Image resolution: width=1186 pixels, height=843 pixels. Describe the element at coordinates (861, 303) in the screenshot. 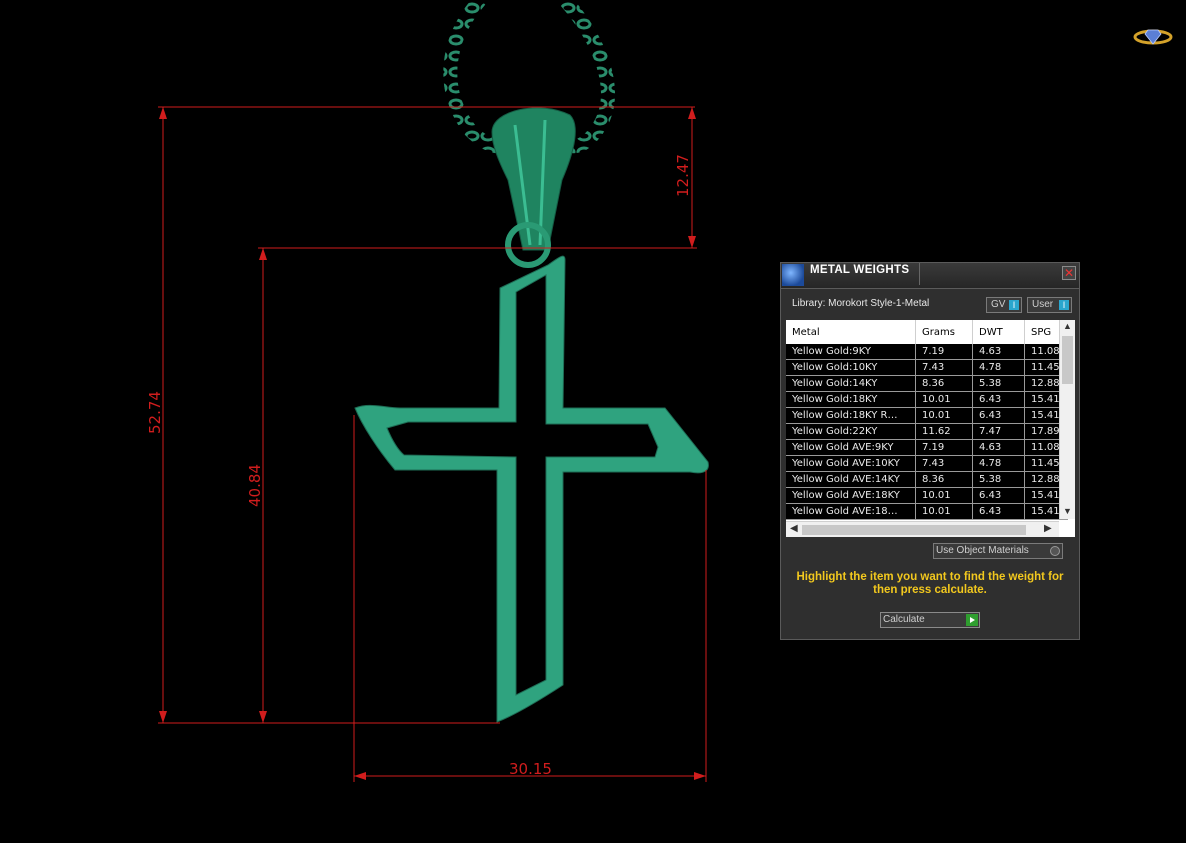

I see `library-label: Library: Morokort Style-1-Metal` at that location.